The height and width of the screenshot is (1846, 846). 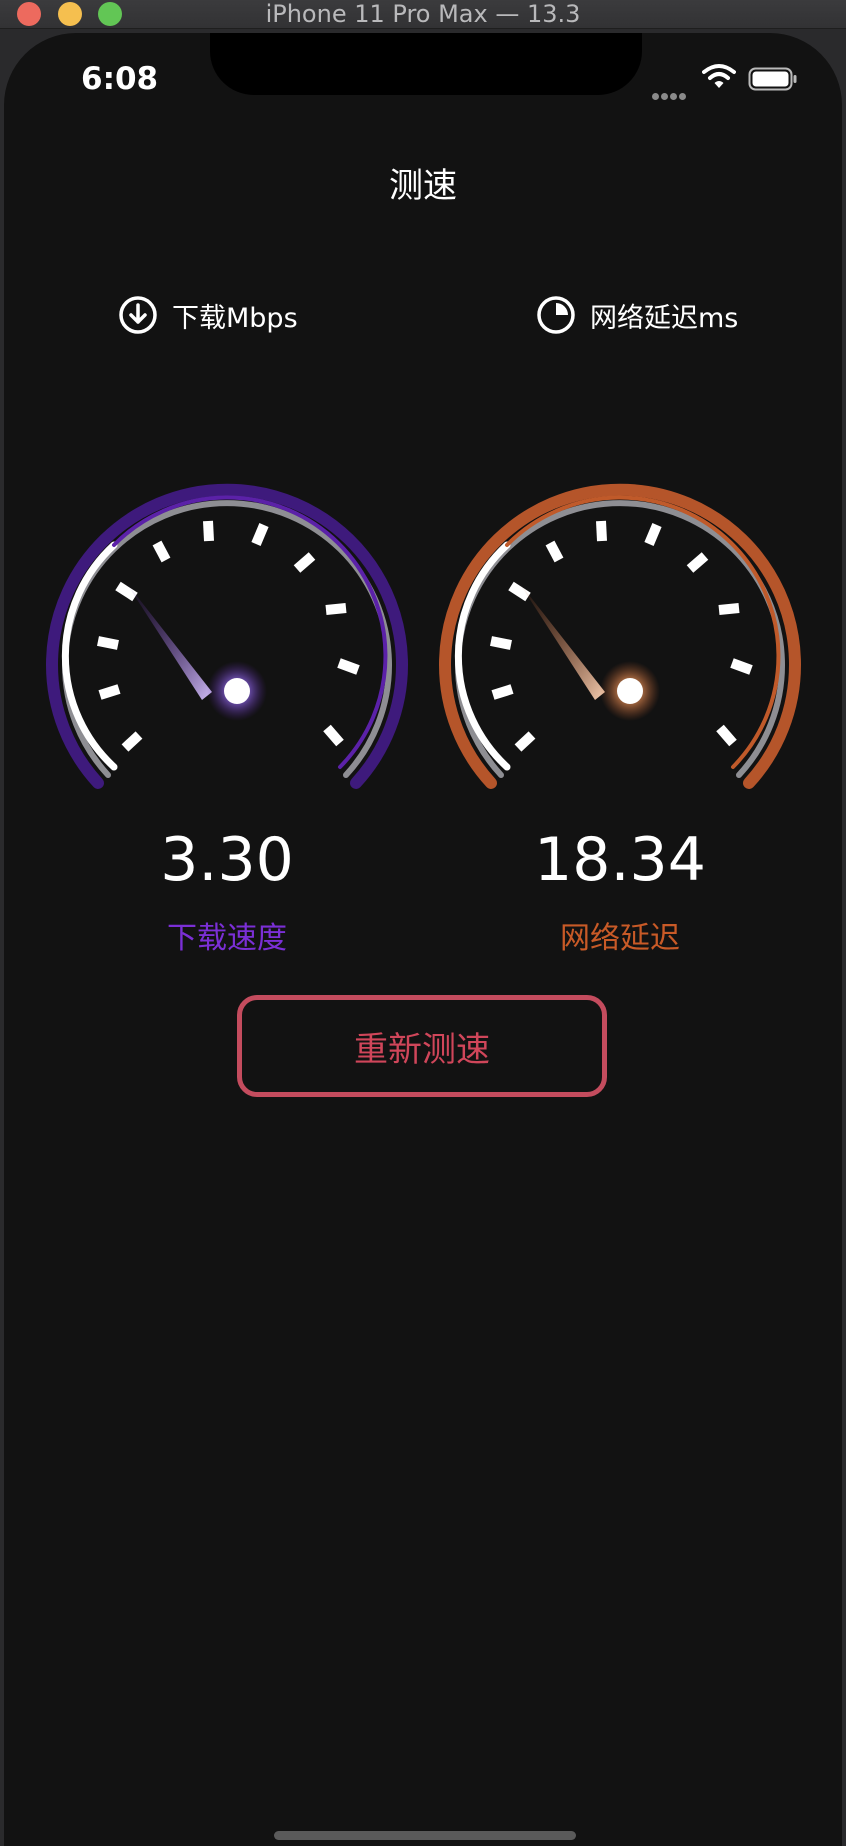 What do you see at coordinates (426, 64) in the screenshot?
I see `device-notch` at bounding box center [426, 64].